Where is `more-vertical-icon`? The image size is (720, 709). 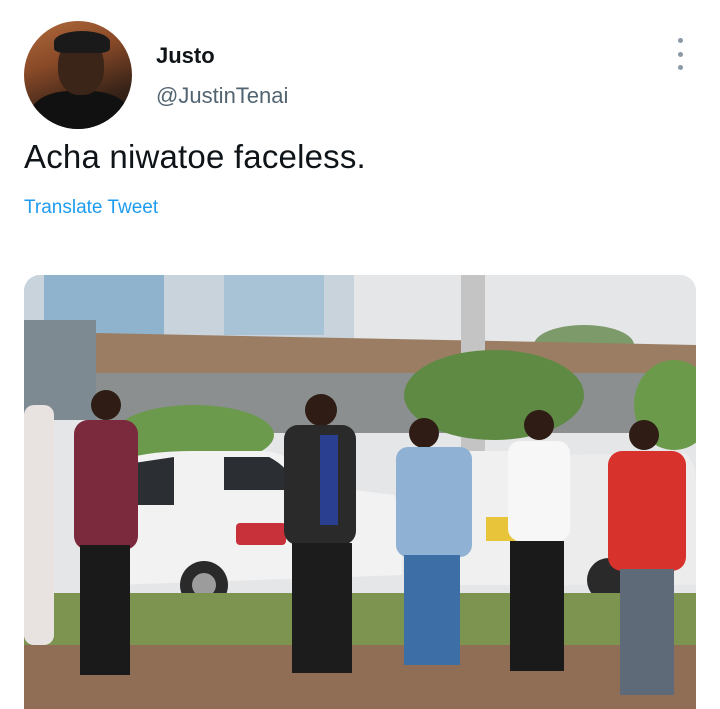
more-vertical-icon is located at coordinates (680, 54).